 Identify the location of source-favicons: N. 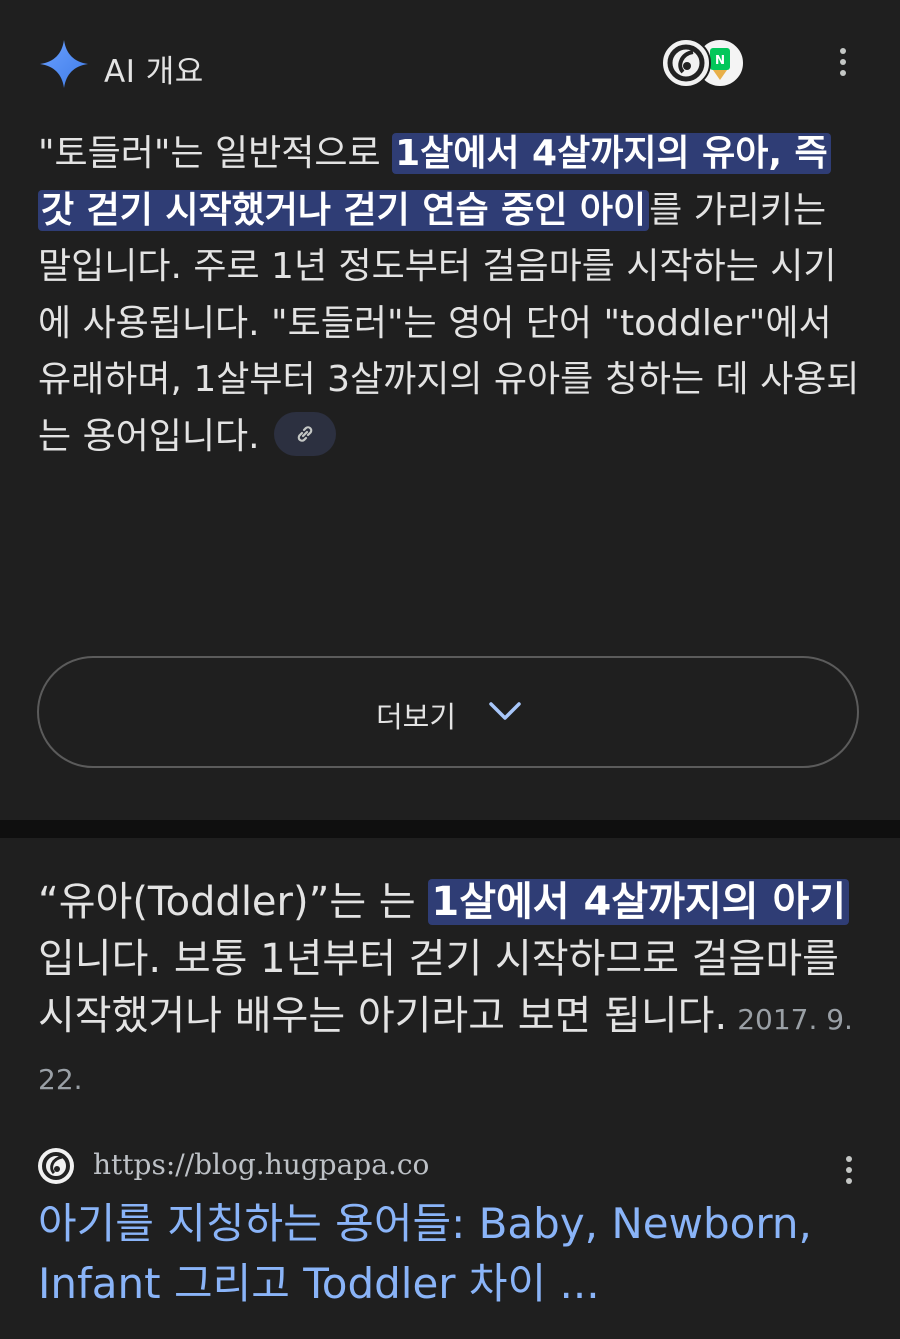
(706, 63).